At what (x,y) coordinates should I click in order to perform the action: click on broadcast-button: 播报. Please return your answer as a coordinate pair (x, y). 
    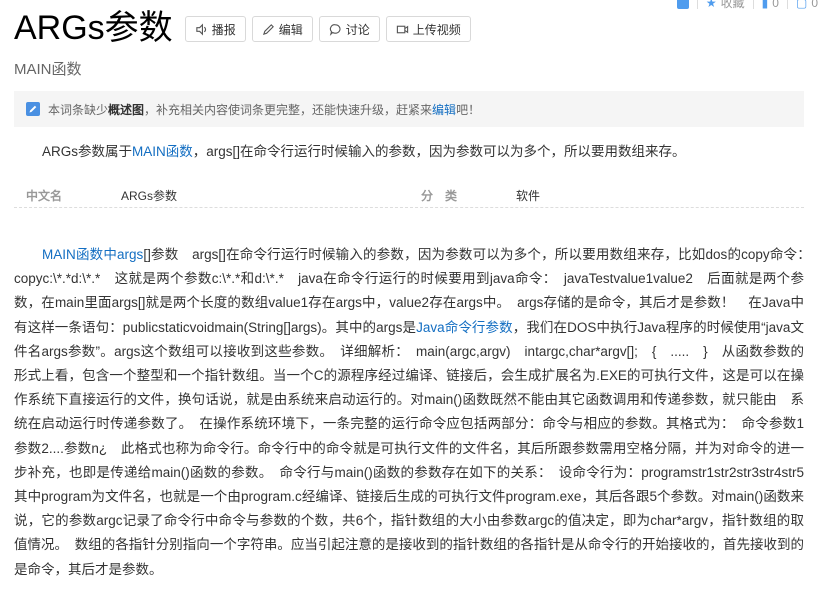
    Looking at the image, I should click on (215, 29).